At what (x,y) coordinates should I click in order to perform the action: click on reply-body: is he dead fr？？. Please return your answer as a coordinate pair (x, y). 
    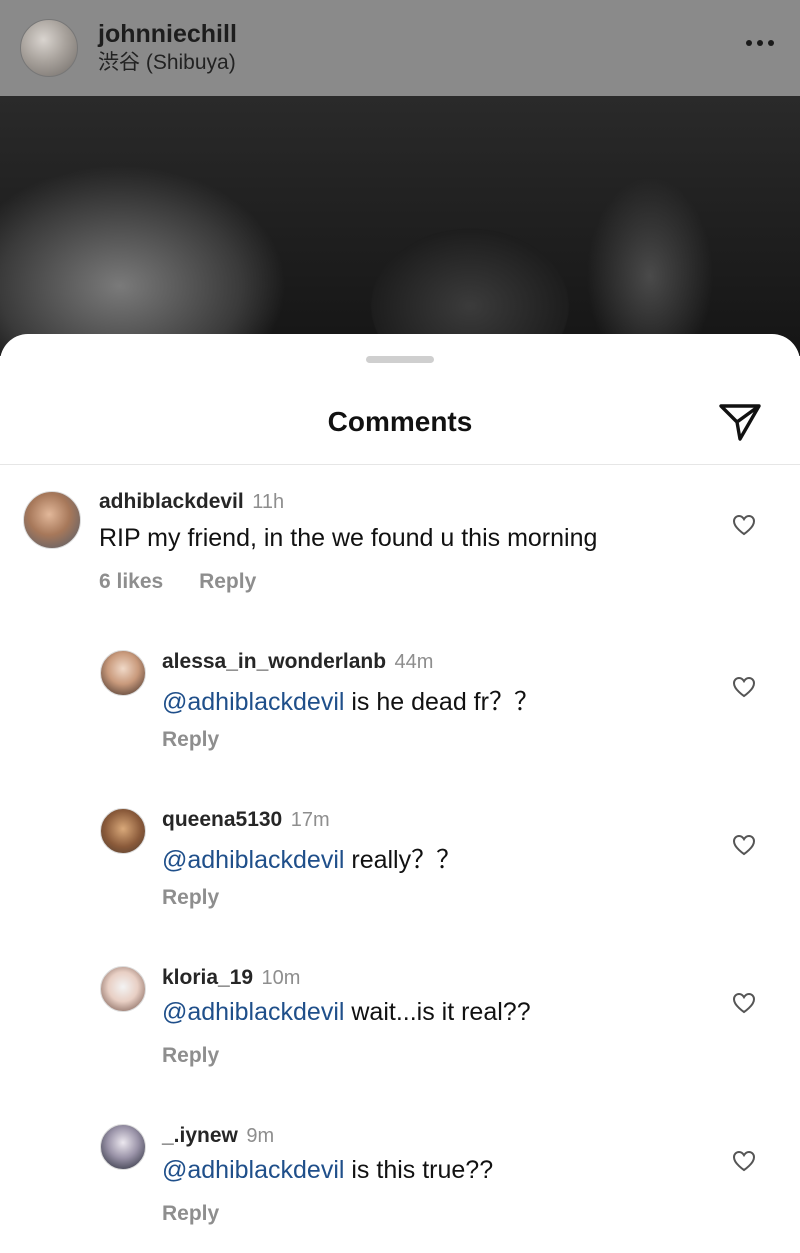
    Looking at the image, I should click on (441, 702).